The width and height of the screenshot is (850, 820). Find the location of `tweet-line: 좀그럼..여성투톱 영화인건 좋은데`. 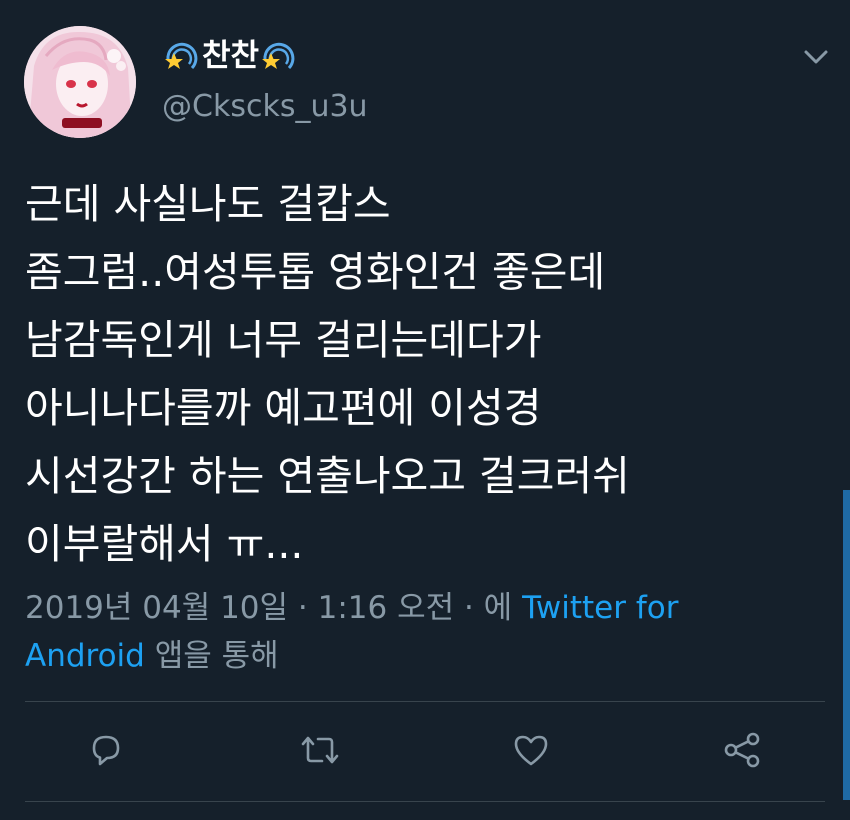

tweet-line: 좀그럼..여성투톱 영화인건 좋은데 is located at coordinates (315, 272).